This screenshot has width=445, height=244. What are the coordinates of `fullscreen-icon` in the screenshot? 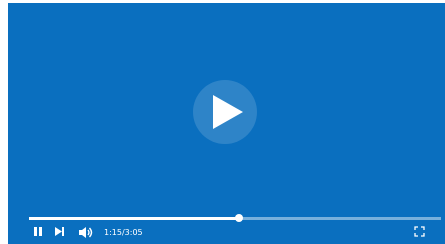 It's located at (419, 231).